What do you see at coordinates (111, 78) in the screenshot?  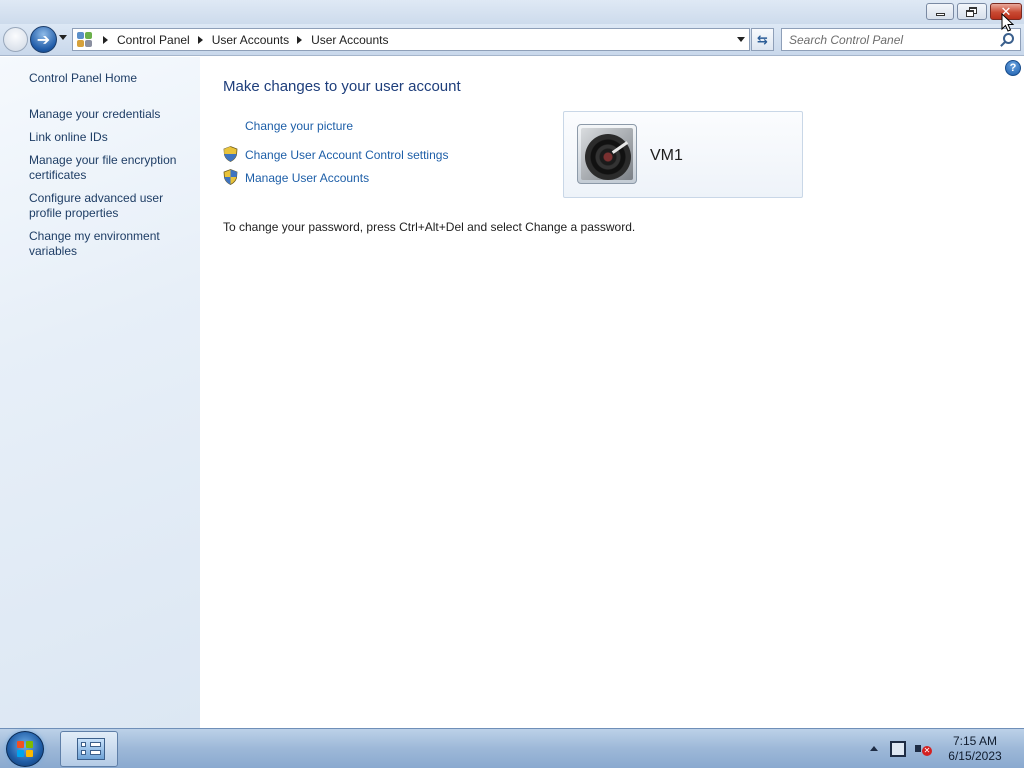 I see `control-panel-home-link: Control Panel Home` at bounding box center [111, 78].